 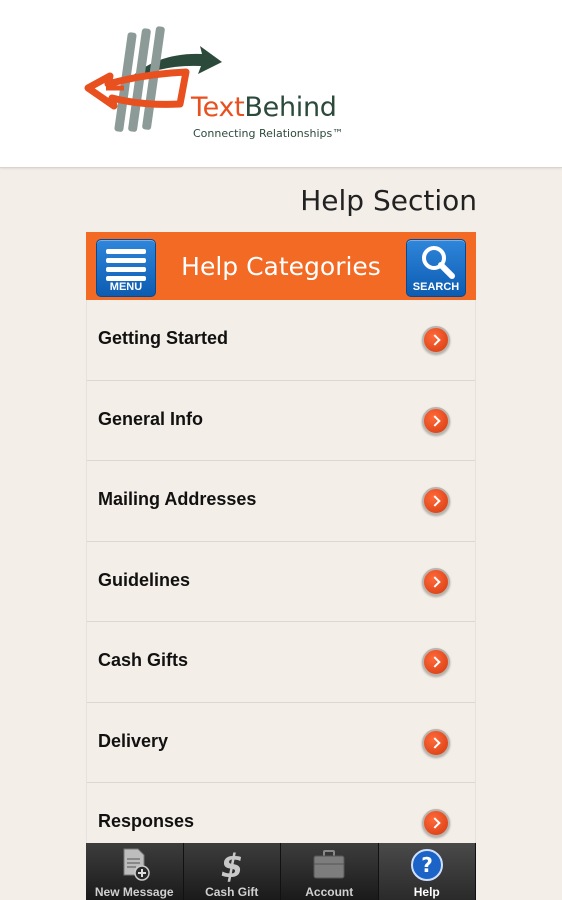 I want to click on help-item-label: Responses, so click(x=146, y=821).